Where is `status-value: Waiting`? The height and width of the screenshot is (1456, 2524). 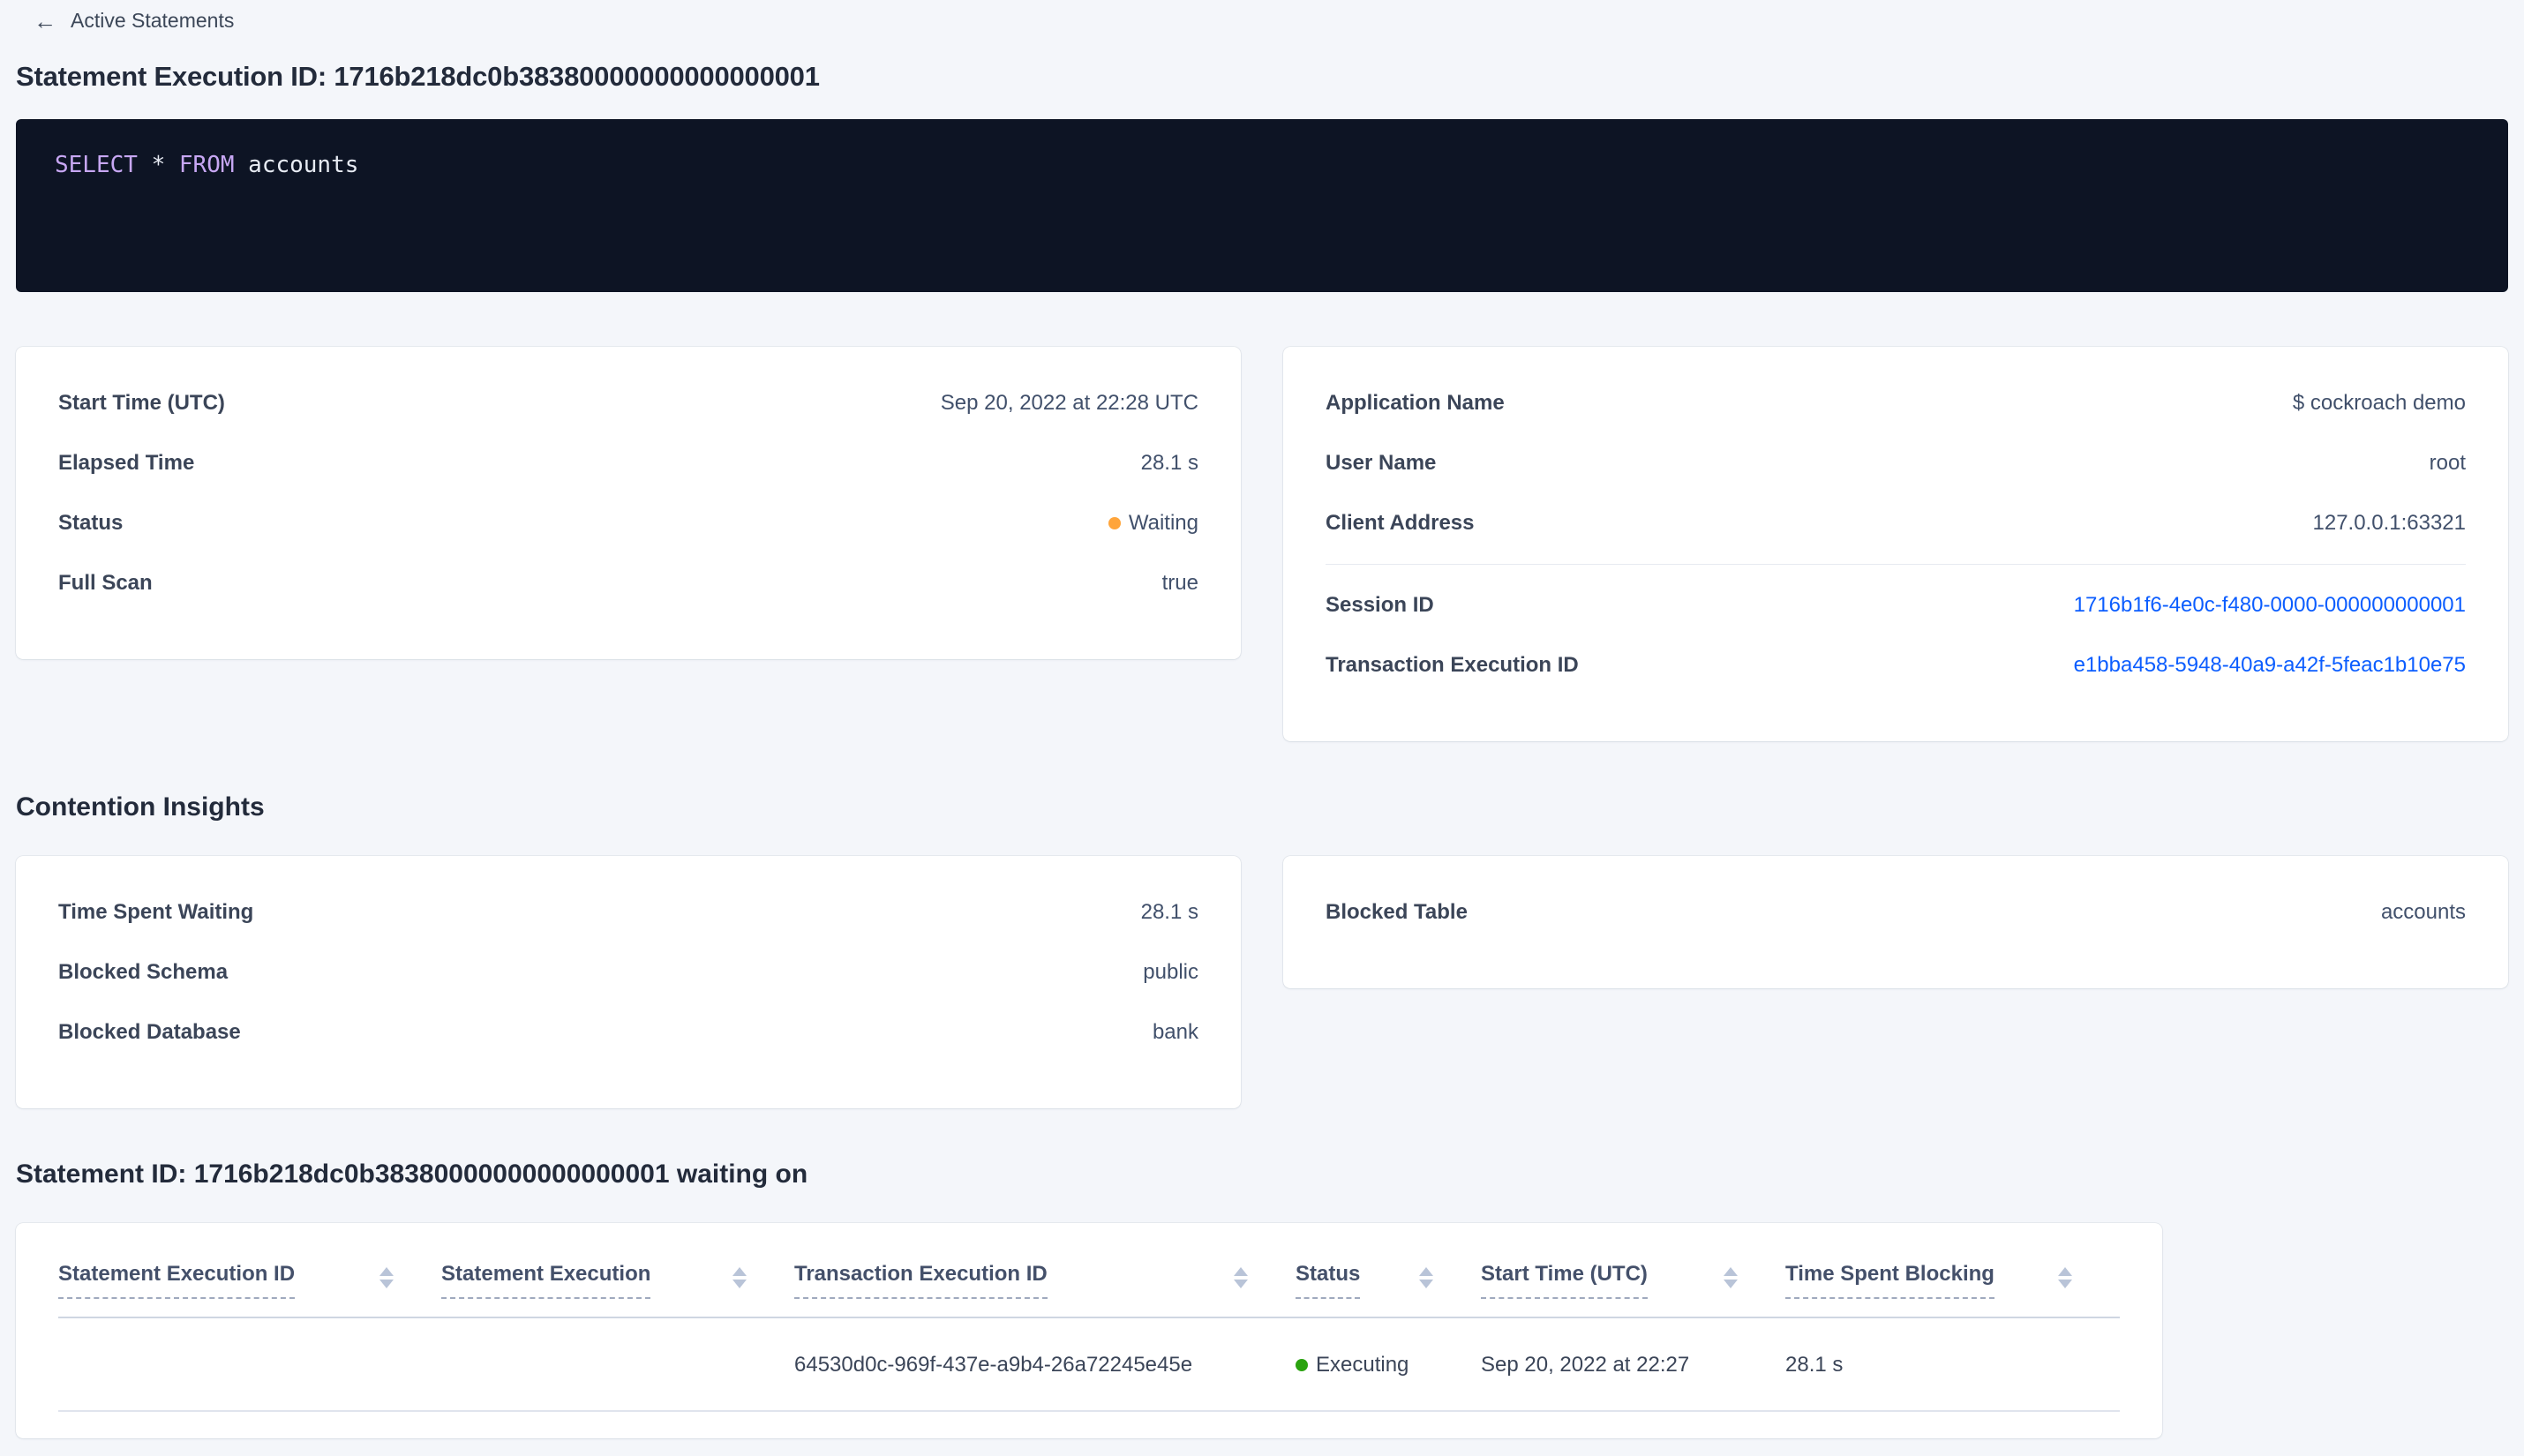 status-value: Waiting is located at coordinates (1153, 523).